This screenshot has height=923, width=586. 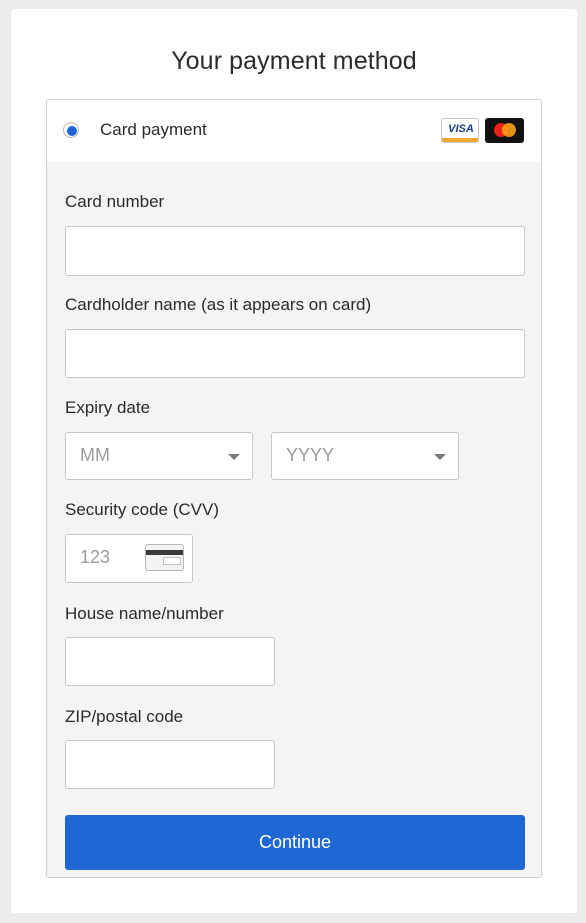 What do you see at coordinates (294, 61) in the screenshot?
I see `page-title: Your payment method` at bounding box center [294, 61].